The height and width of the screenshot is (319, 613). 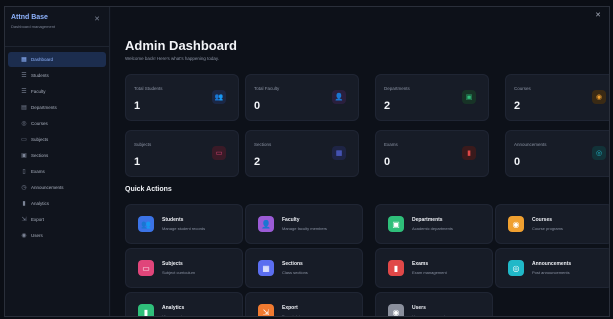 What do you see at coordinates (267, 88) in the screenshot?
I see `stat-label: Total Faculty` at bounding box center [267, 88].